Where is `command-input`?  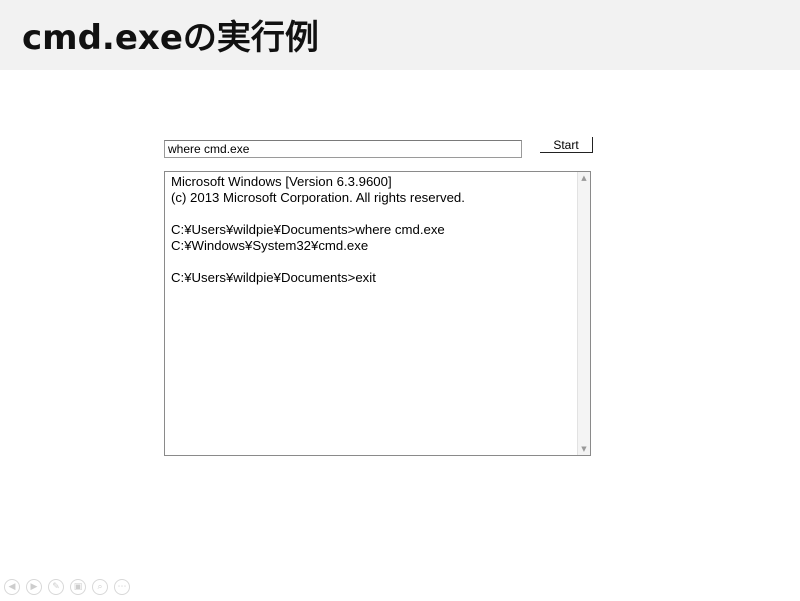
command-input is located at coordinates (343, 149).